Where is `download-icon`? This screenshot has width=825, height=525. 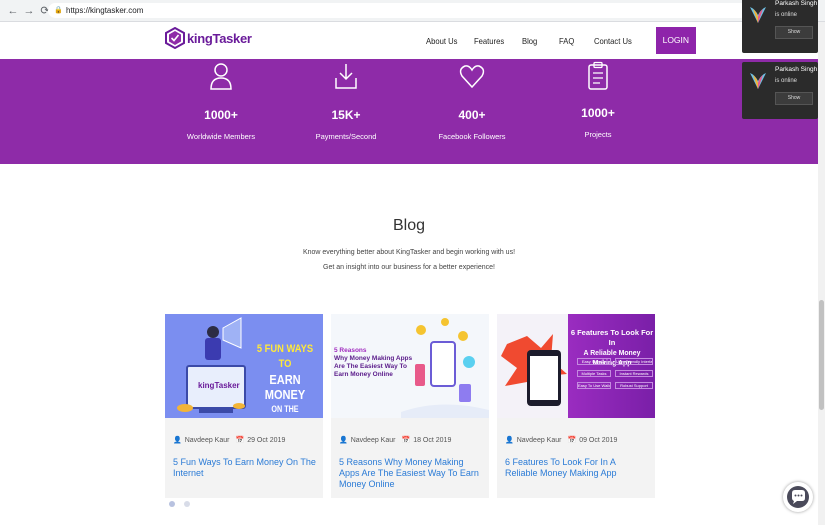 download-icon is located at coordinates (346, 76).